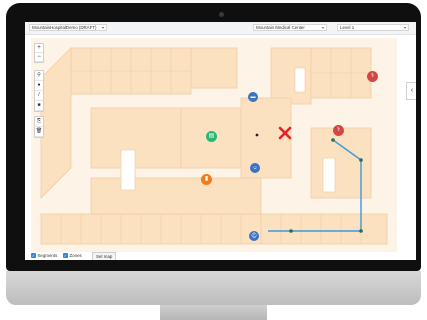 The height and width of the screenshot is (320, 427). What do you see at coordinates (206, 179) in the screenshot?
I see `marker-orange-equipment-icon: ▮` at bounding box center [206, 179].